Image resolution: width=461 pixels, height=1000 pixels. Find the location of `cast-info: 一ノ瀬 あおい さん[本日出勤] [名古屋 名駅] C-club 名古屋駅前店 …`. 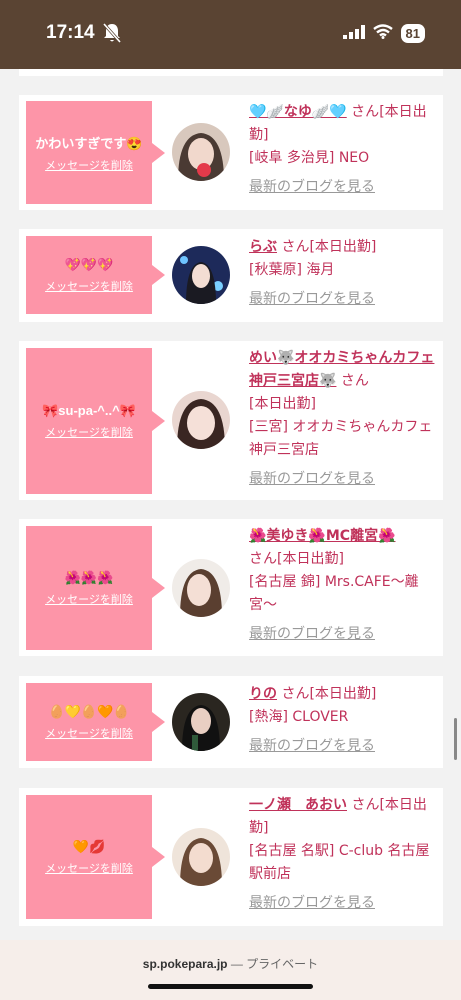

cast-info: 一ノ瀬 あおい さん[本日出勤] [名古屋 名駅] C-club 名古屋駅前店 … is located at coordinates (342, 854).